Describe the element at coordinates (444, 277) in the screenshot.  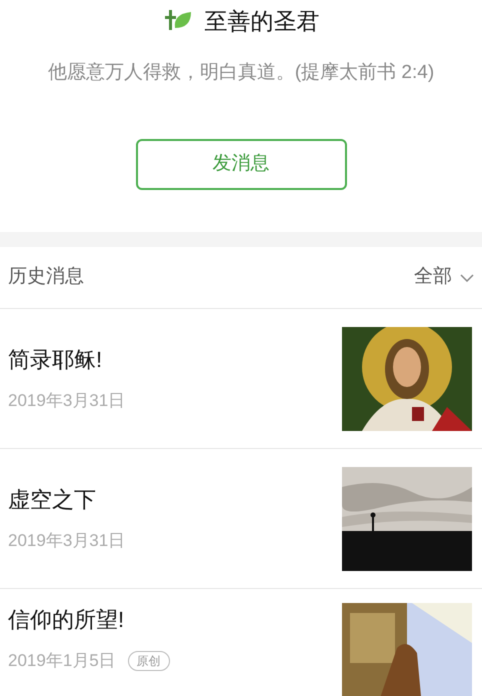
I see `filter-dropdown: 全部` at that location.